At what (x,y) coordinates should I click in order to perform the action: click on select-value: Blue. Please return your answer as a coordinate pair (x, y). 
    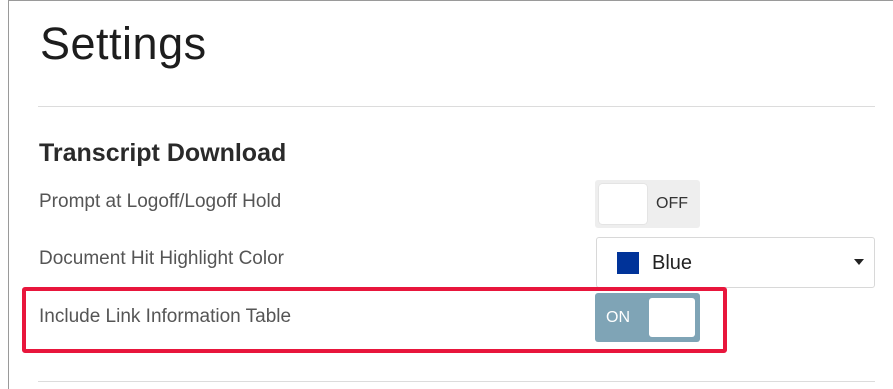
    Looking at the image, I should click on (672, 263).